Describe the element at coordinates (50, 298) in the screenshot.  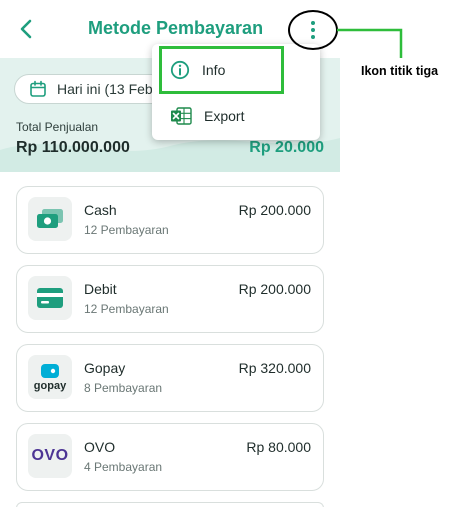
I see `debit-card-icon` at that location.